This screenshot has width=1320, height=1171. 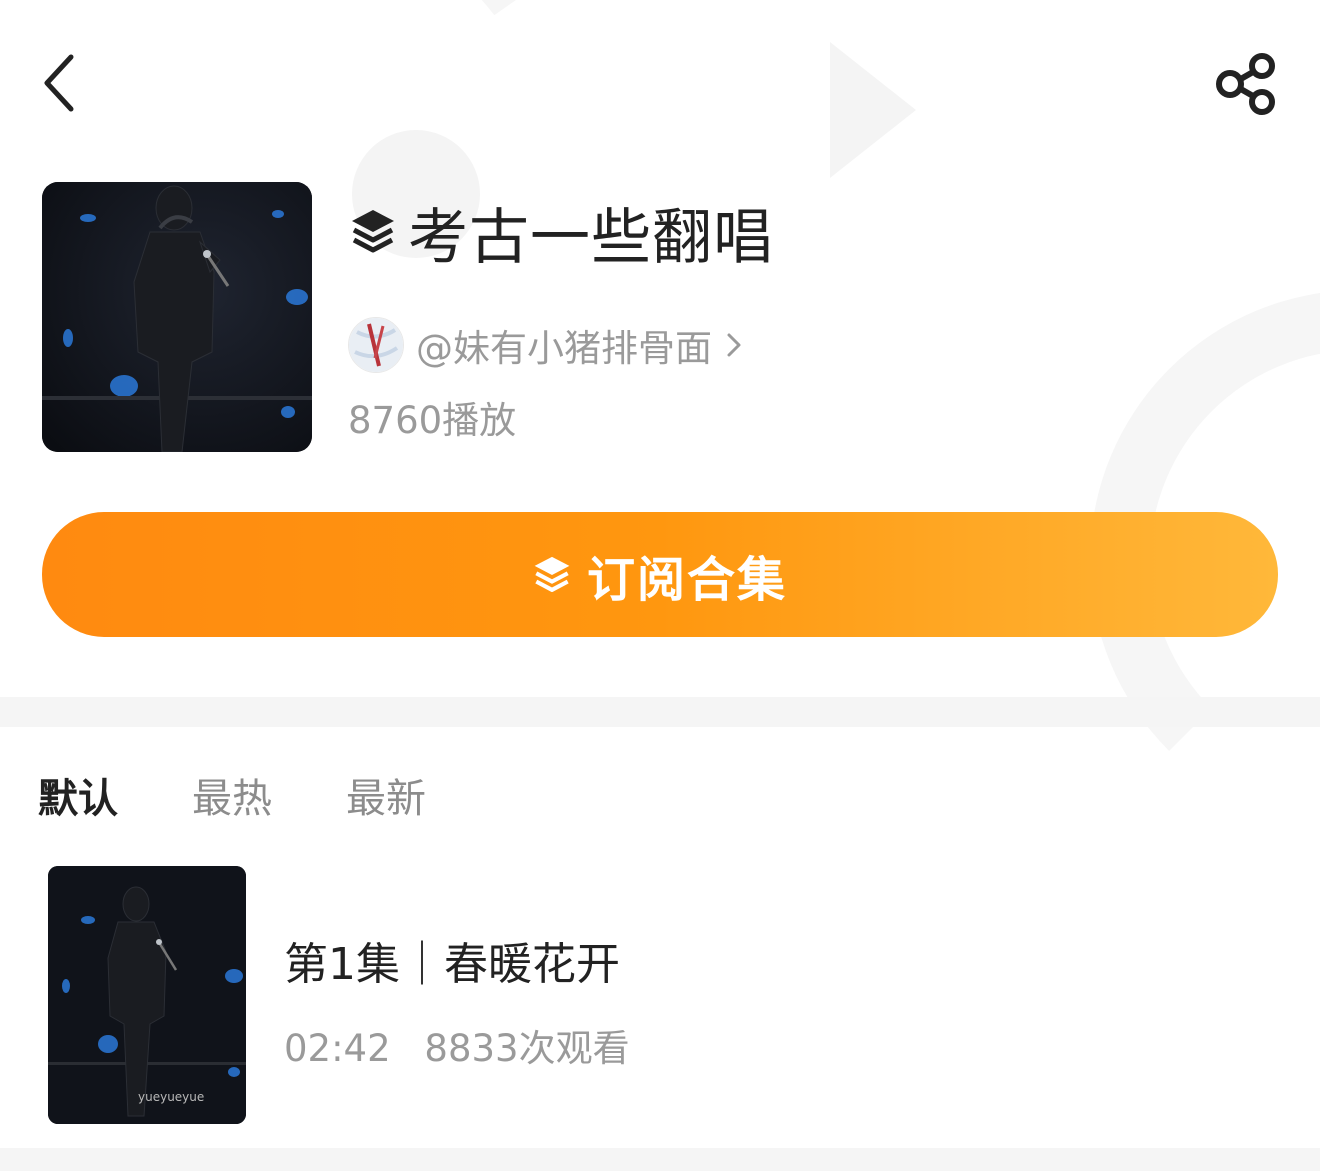 I want to click on chevron-left-icon, so click(x=59, y=83).